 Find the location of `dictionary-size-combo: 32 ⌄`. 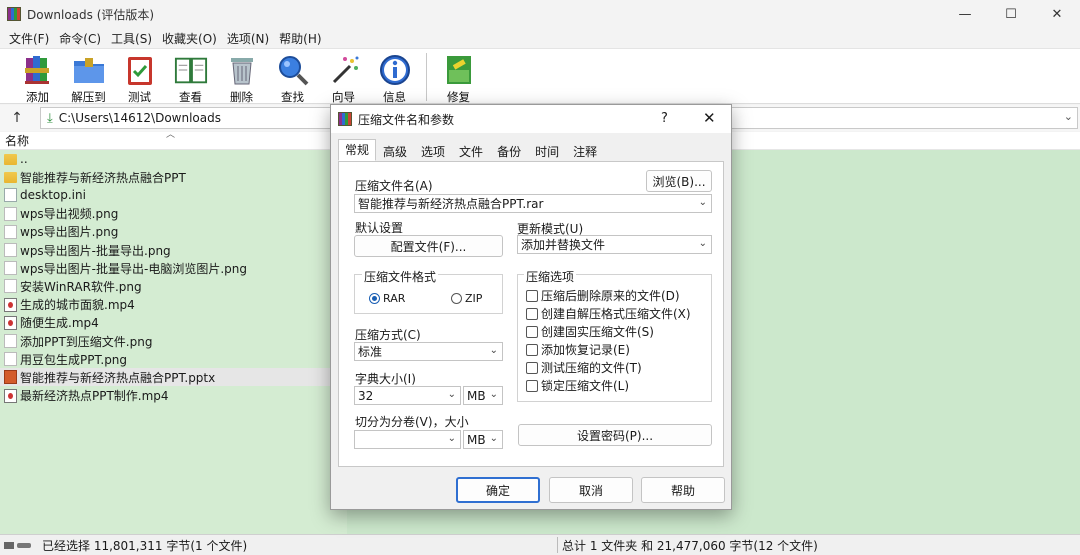

dictionary-size-combo: 32 ⌄ is located at coordinates (407, 395).